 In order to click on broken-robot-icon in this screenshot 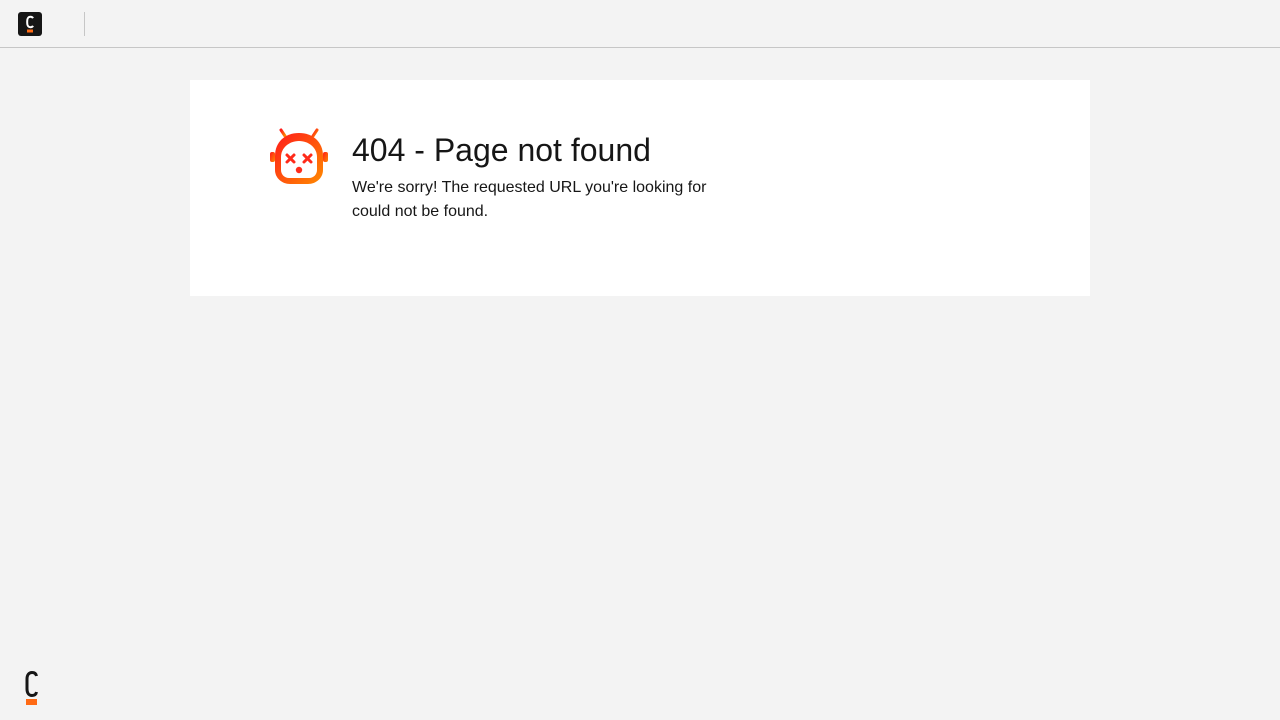, I will do `click(299, 156)`.